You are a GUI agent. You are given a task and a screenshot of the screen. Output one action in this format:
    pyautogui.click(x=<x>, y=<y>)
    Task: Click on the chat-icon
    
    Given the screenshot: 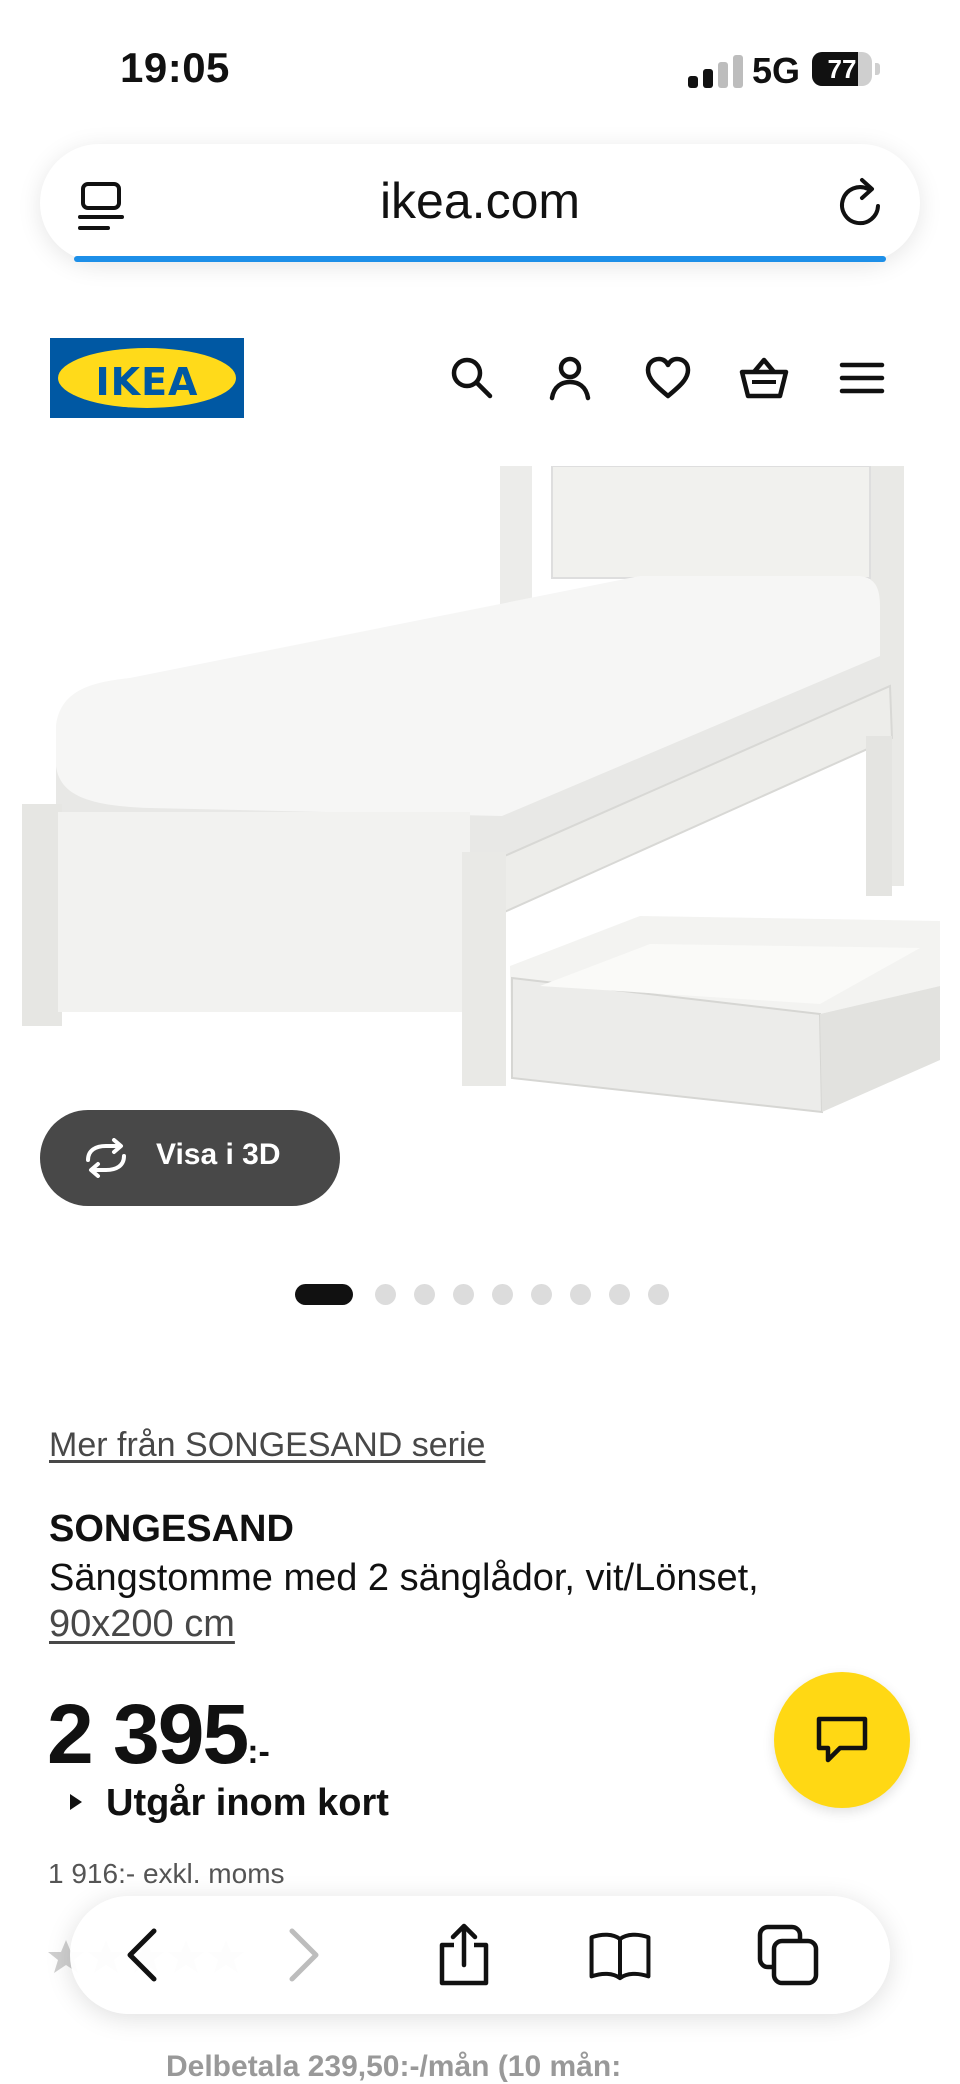 What is the action you would take?
    pyautogui.click(x=842, y=1739)
    